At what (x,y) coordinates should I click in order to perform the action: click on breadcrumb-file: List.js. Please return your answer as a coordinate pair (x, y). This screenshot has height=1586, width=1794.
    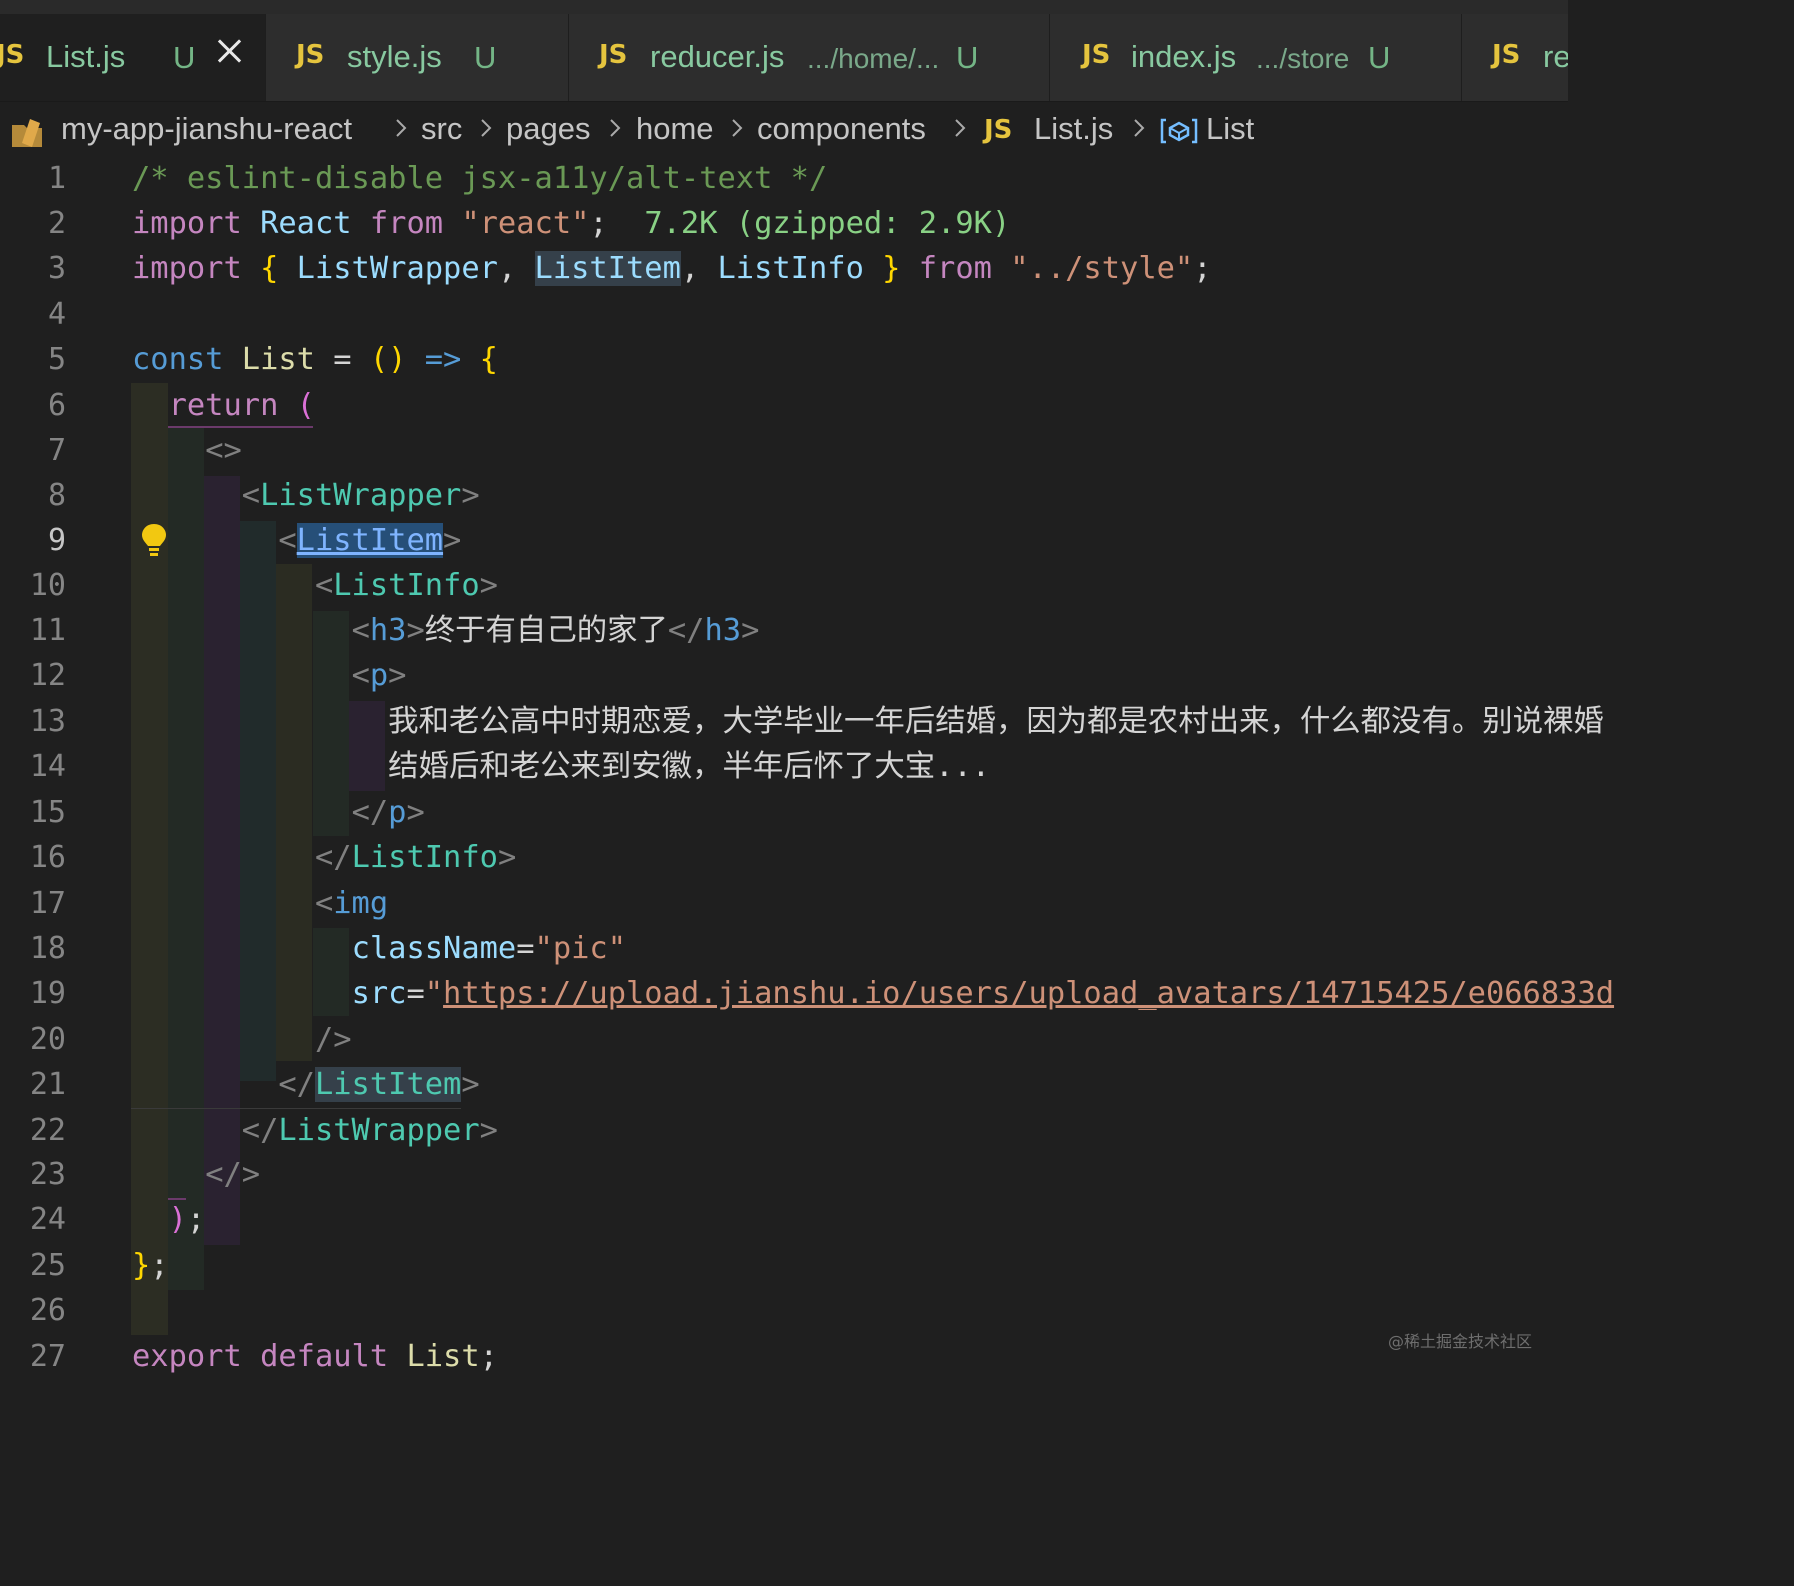
    Looking at the image, I should click on (1073, 129).